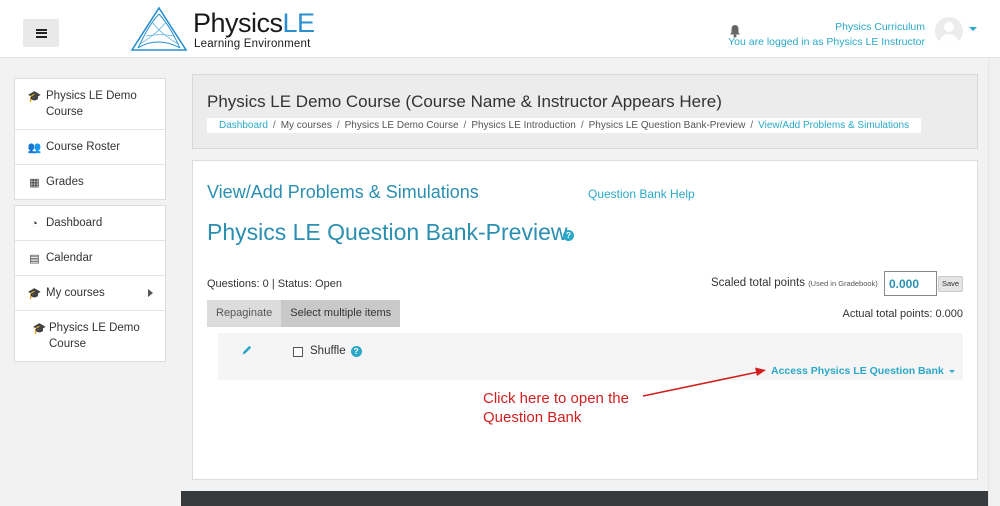 The height and width of the screenshot is (506, 1000). I want to click on annotation-arrow, so click(704, 382).